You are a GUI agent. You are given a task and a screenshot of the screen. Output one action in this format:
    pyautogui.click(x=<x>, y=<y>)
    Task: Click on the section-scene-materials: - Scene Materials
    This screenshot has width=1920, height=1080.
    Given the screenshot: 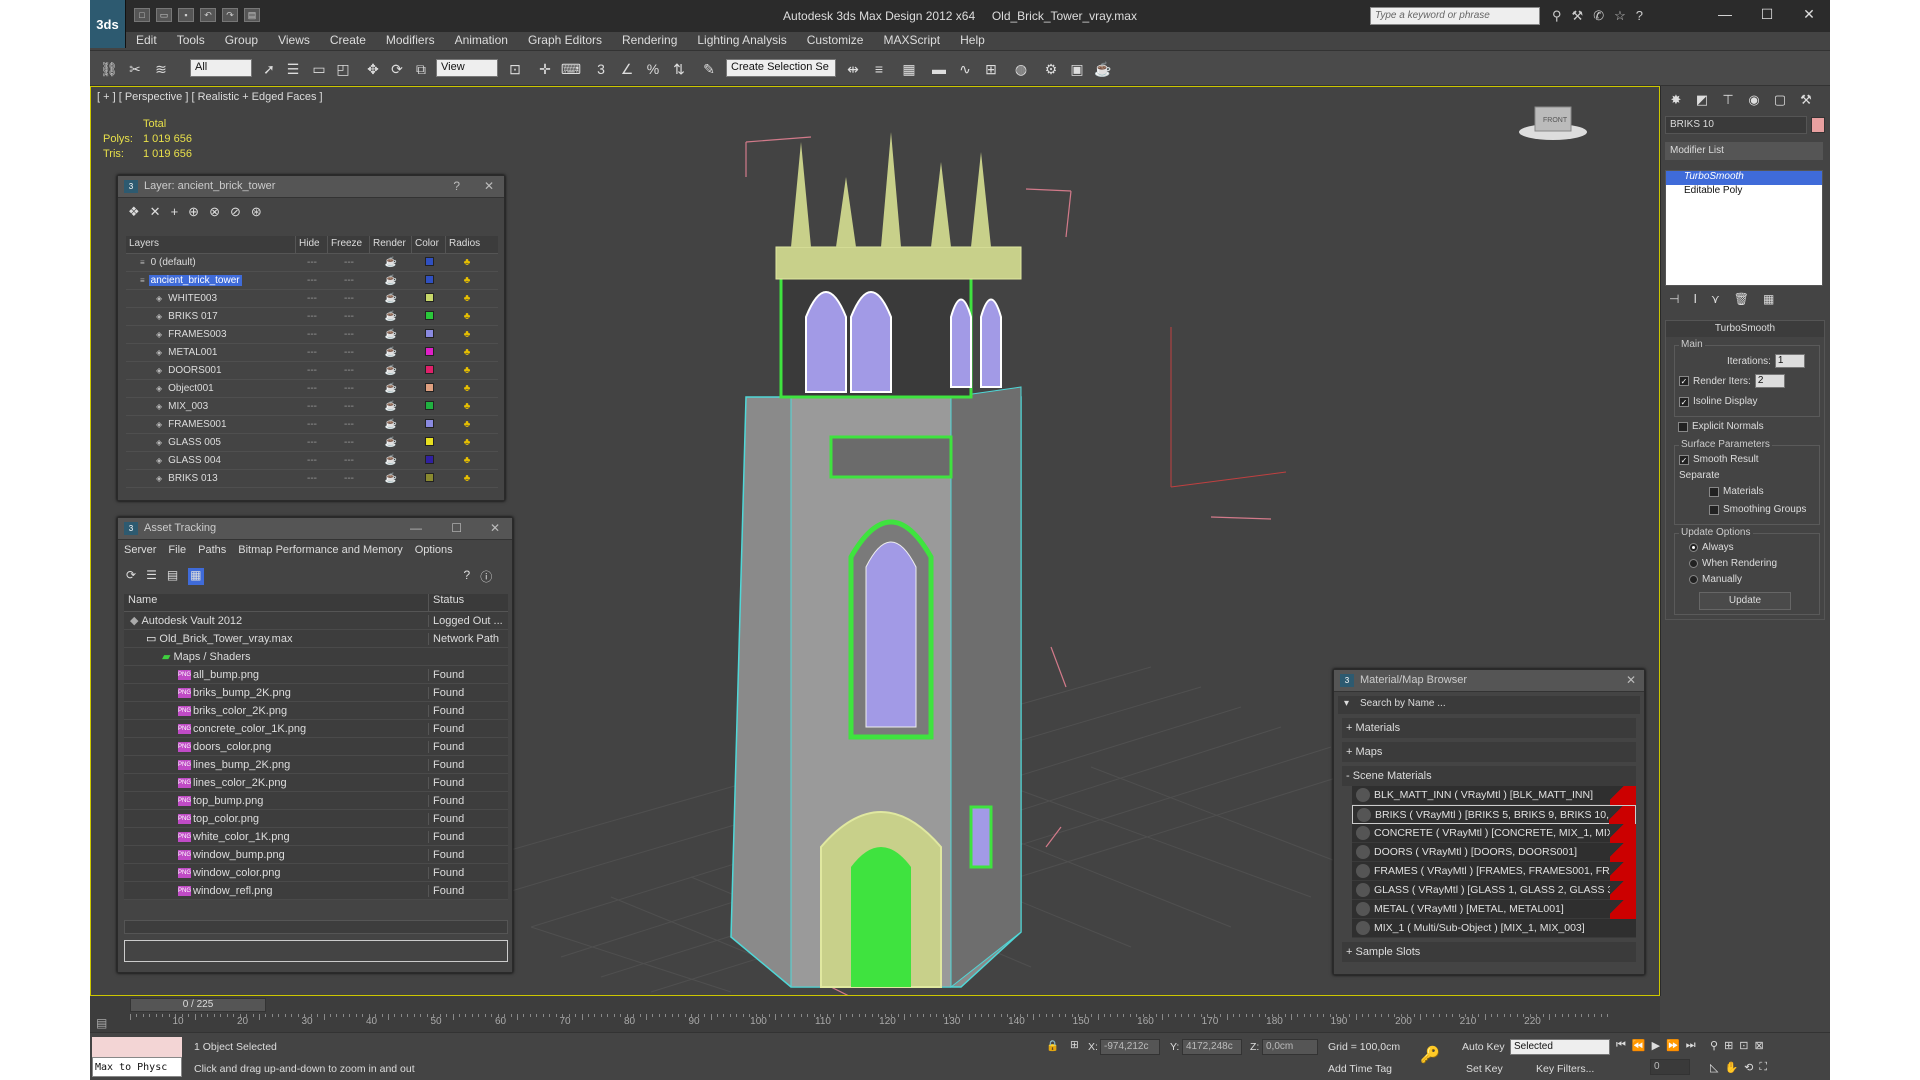 What is the action you would take?
    pyautogui.click(x=1489, y=776)
    